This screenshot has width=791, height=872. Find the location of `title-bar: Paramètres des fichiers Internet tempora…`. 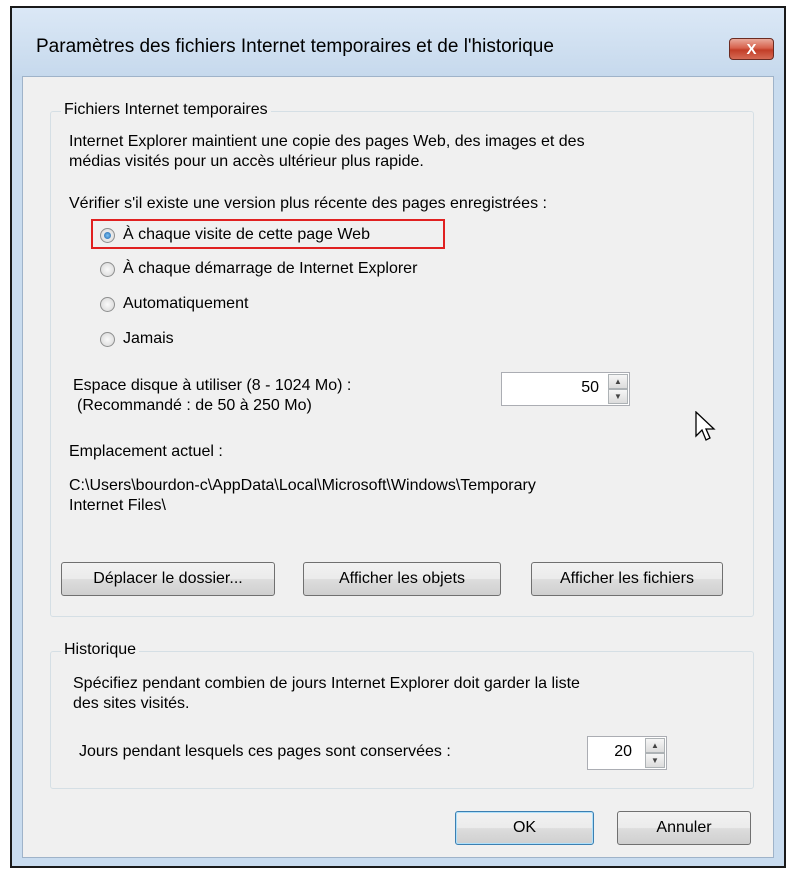

title-bar: Paramètres des fichiers Internet tempora… is located at coordinates (398, 44).